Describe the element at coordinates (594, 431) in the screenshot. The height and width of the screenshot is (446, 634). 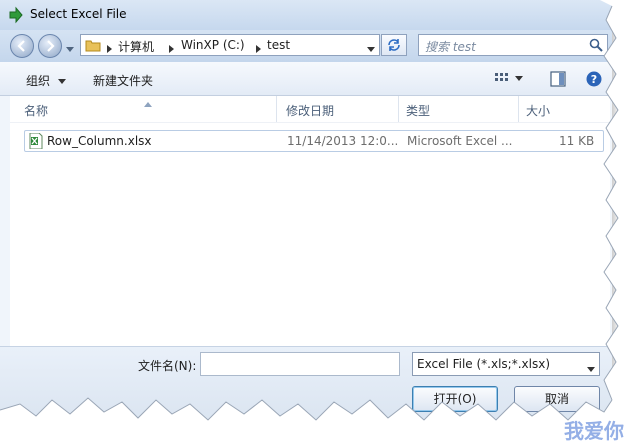
I see `watermark: 我爱你` at that location.